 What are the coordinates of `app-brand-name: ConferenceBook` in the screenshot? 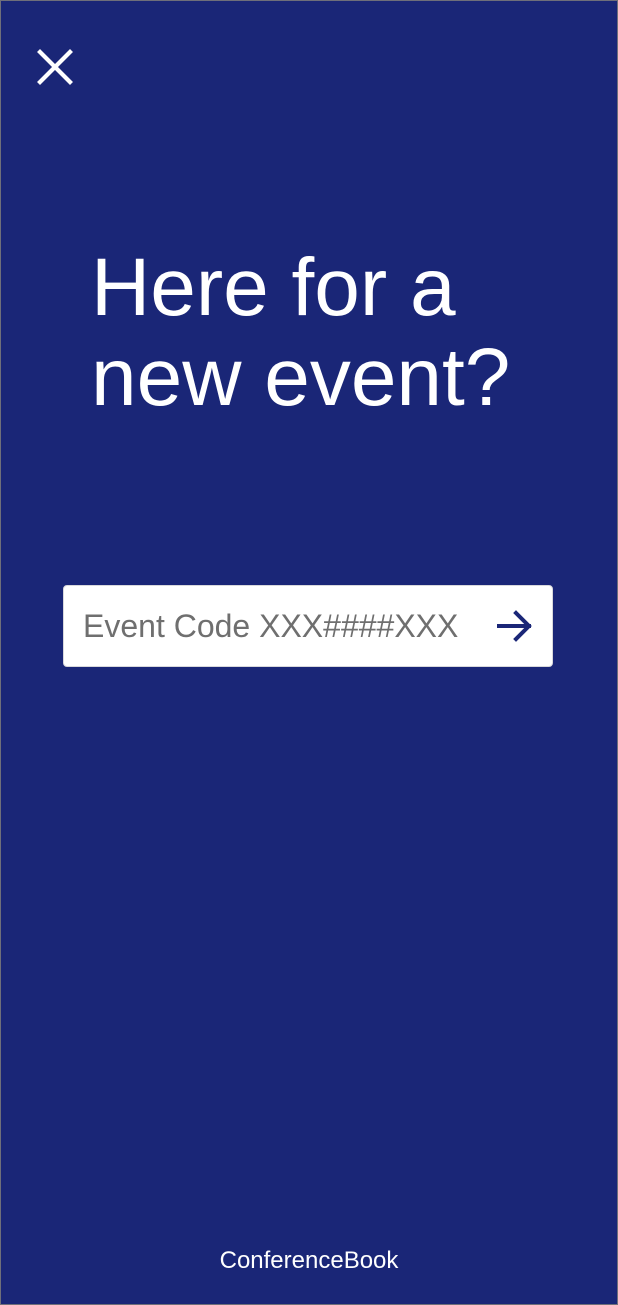 It's located at (309, 1260).